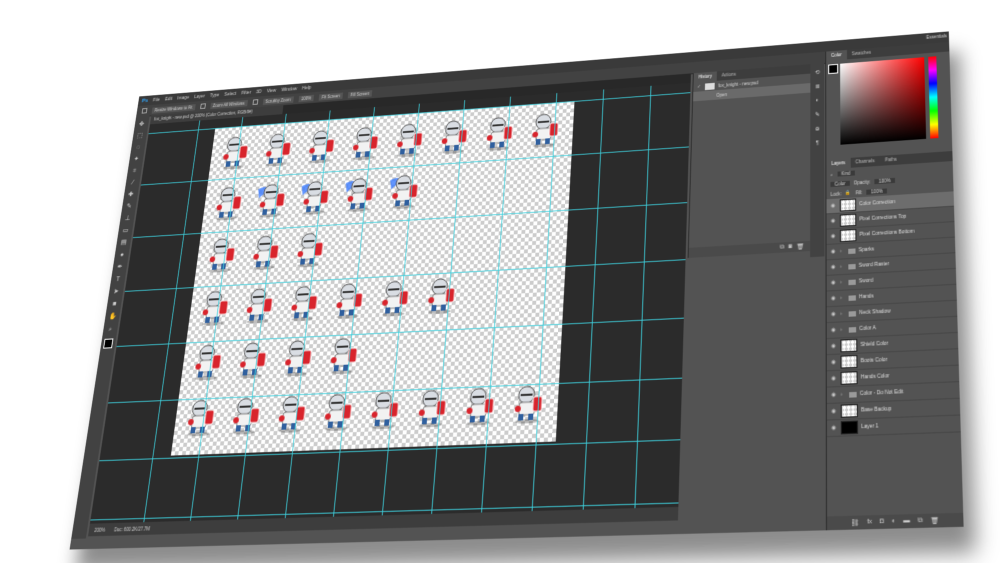 This screenshot has height=563, width=1000. Describe the element at coordinates (876, 191) in the screenshot. I see `fill-input: 100%` at that location.